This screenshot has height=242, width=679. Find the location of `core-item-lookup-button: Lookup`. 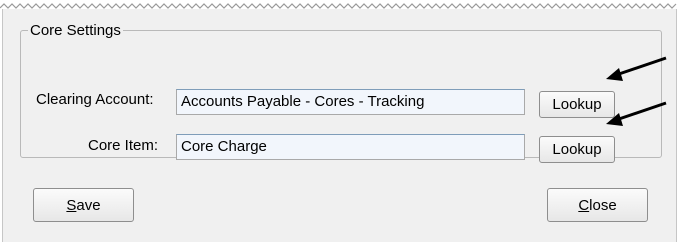

core-item-lookup-button: Lookup is located at coordinates (577, 149).